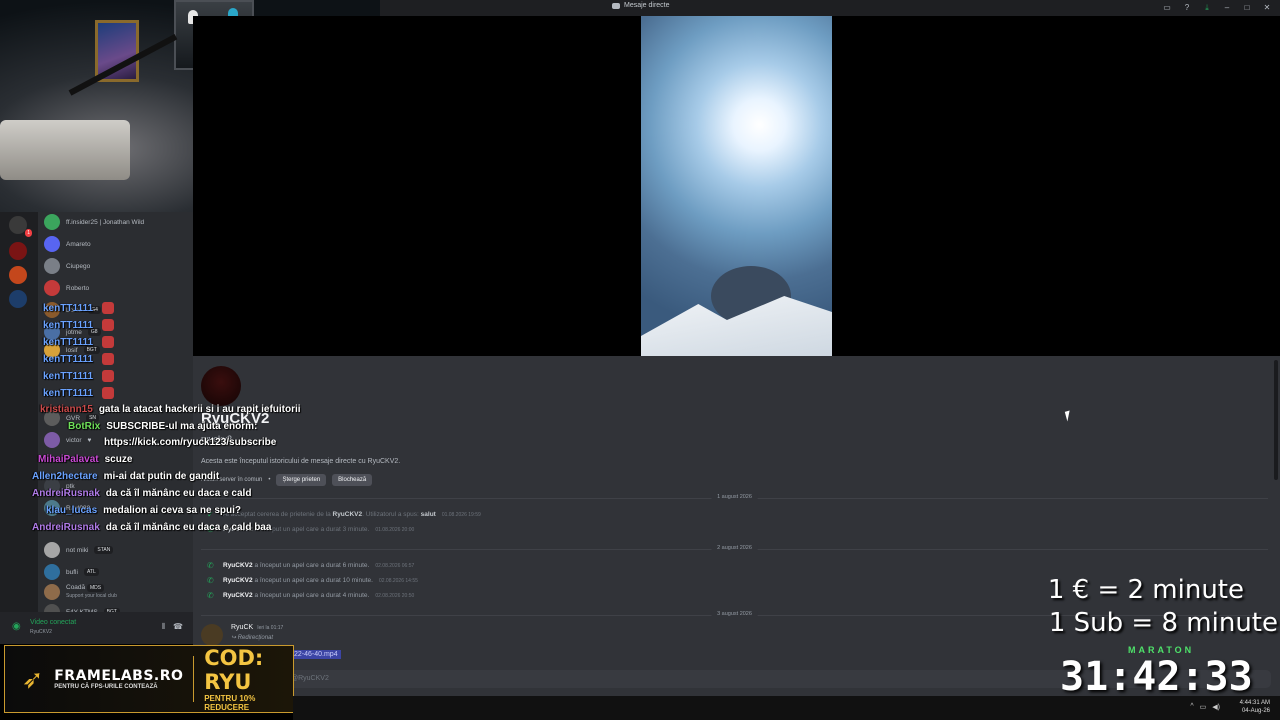 The image size is (1280, 720). I want to click on chat-message: klau_lucas medalion ai ceva sa ne spui?, so click(143, 510).